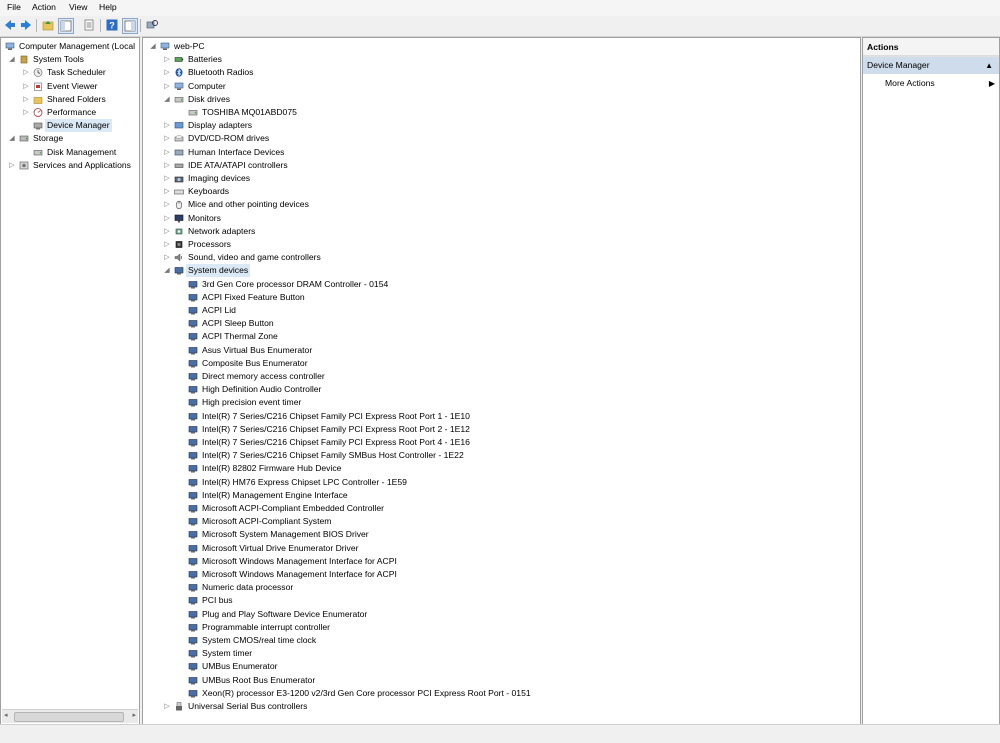  I want to click on tree-item-microsoft-system-management-bios-driver: Microsoft System Management BIOS Driver, so click(501, 534).